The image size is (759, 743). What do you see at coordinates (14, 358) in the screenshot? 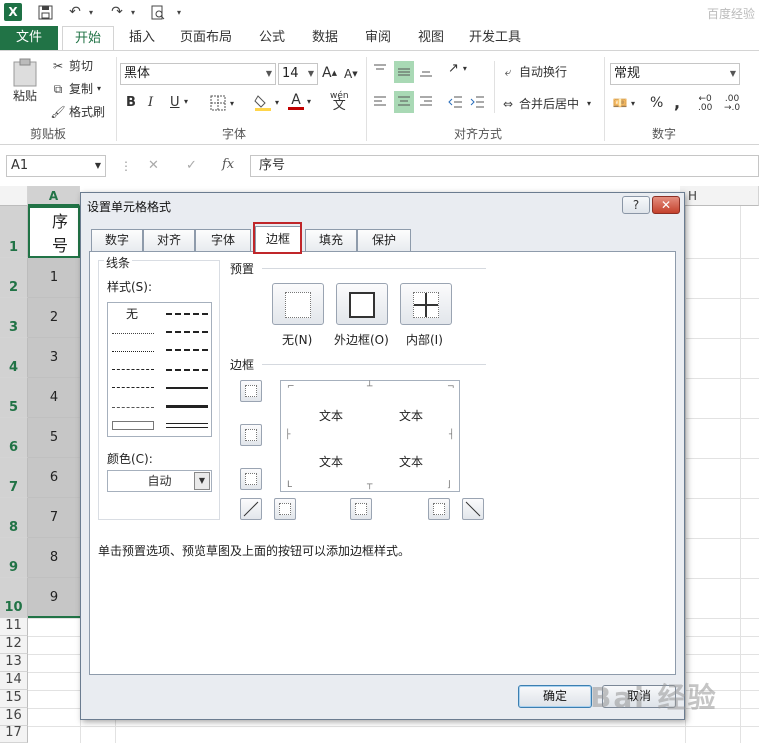
I see `row-header: 4` at bounding box center [14, 358].